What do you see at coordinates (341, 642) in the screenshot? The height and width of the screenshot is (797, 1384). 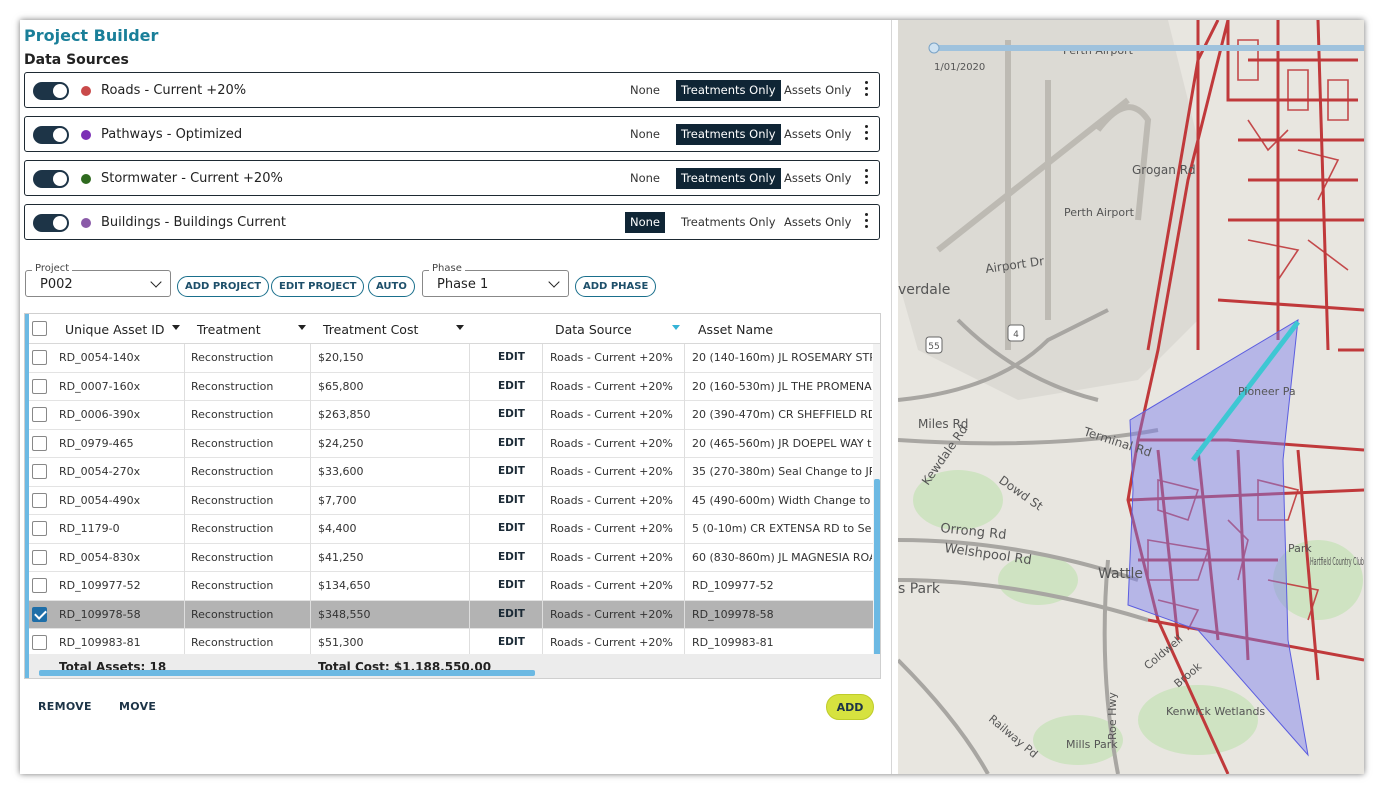 I see `cell-cost: $51,300` at bounding box center [341, 642].